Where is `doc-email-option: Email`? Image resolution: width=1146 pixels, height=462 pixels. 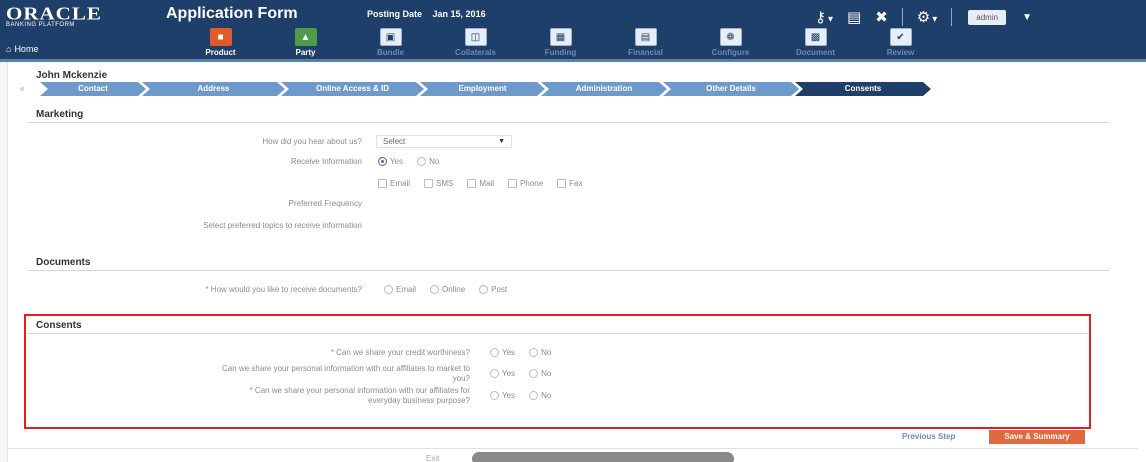 doc-email-option: Email is located at coordinates (400, 289).